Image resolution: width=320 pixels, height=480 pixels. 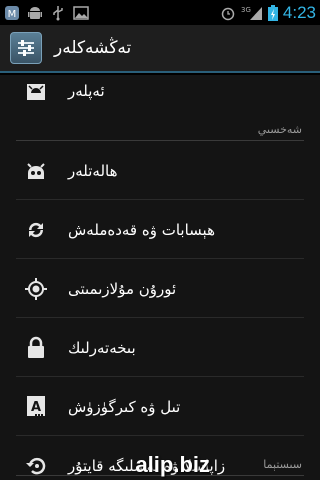 What do you see at coordinates (93, 170) in the screenshot?
I see `settings-item-label: ھالەتلەر` at bounding box center [93, 170].